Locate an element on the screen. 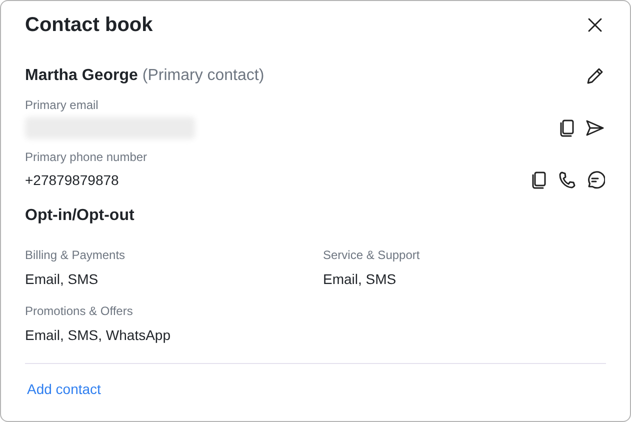 The image size is (631, 422). dialog-title: Contact book is located at coordinates (89, 25).